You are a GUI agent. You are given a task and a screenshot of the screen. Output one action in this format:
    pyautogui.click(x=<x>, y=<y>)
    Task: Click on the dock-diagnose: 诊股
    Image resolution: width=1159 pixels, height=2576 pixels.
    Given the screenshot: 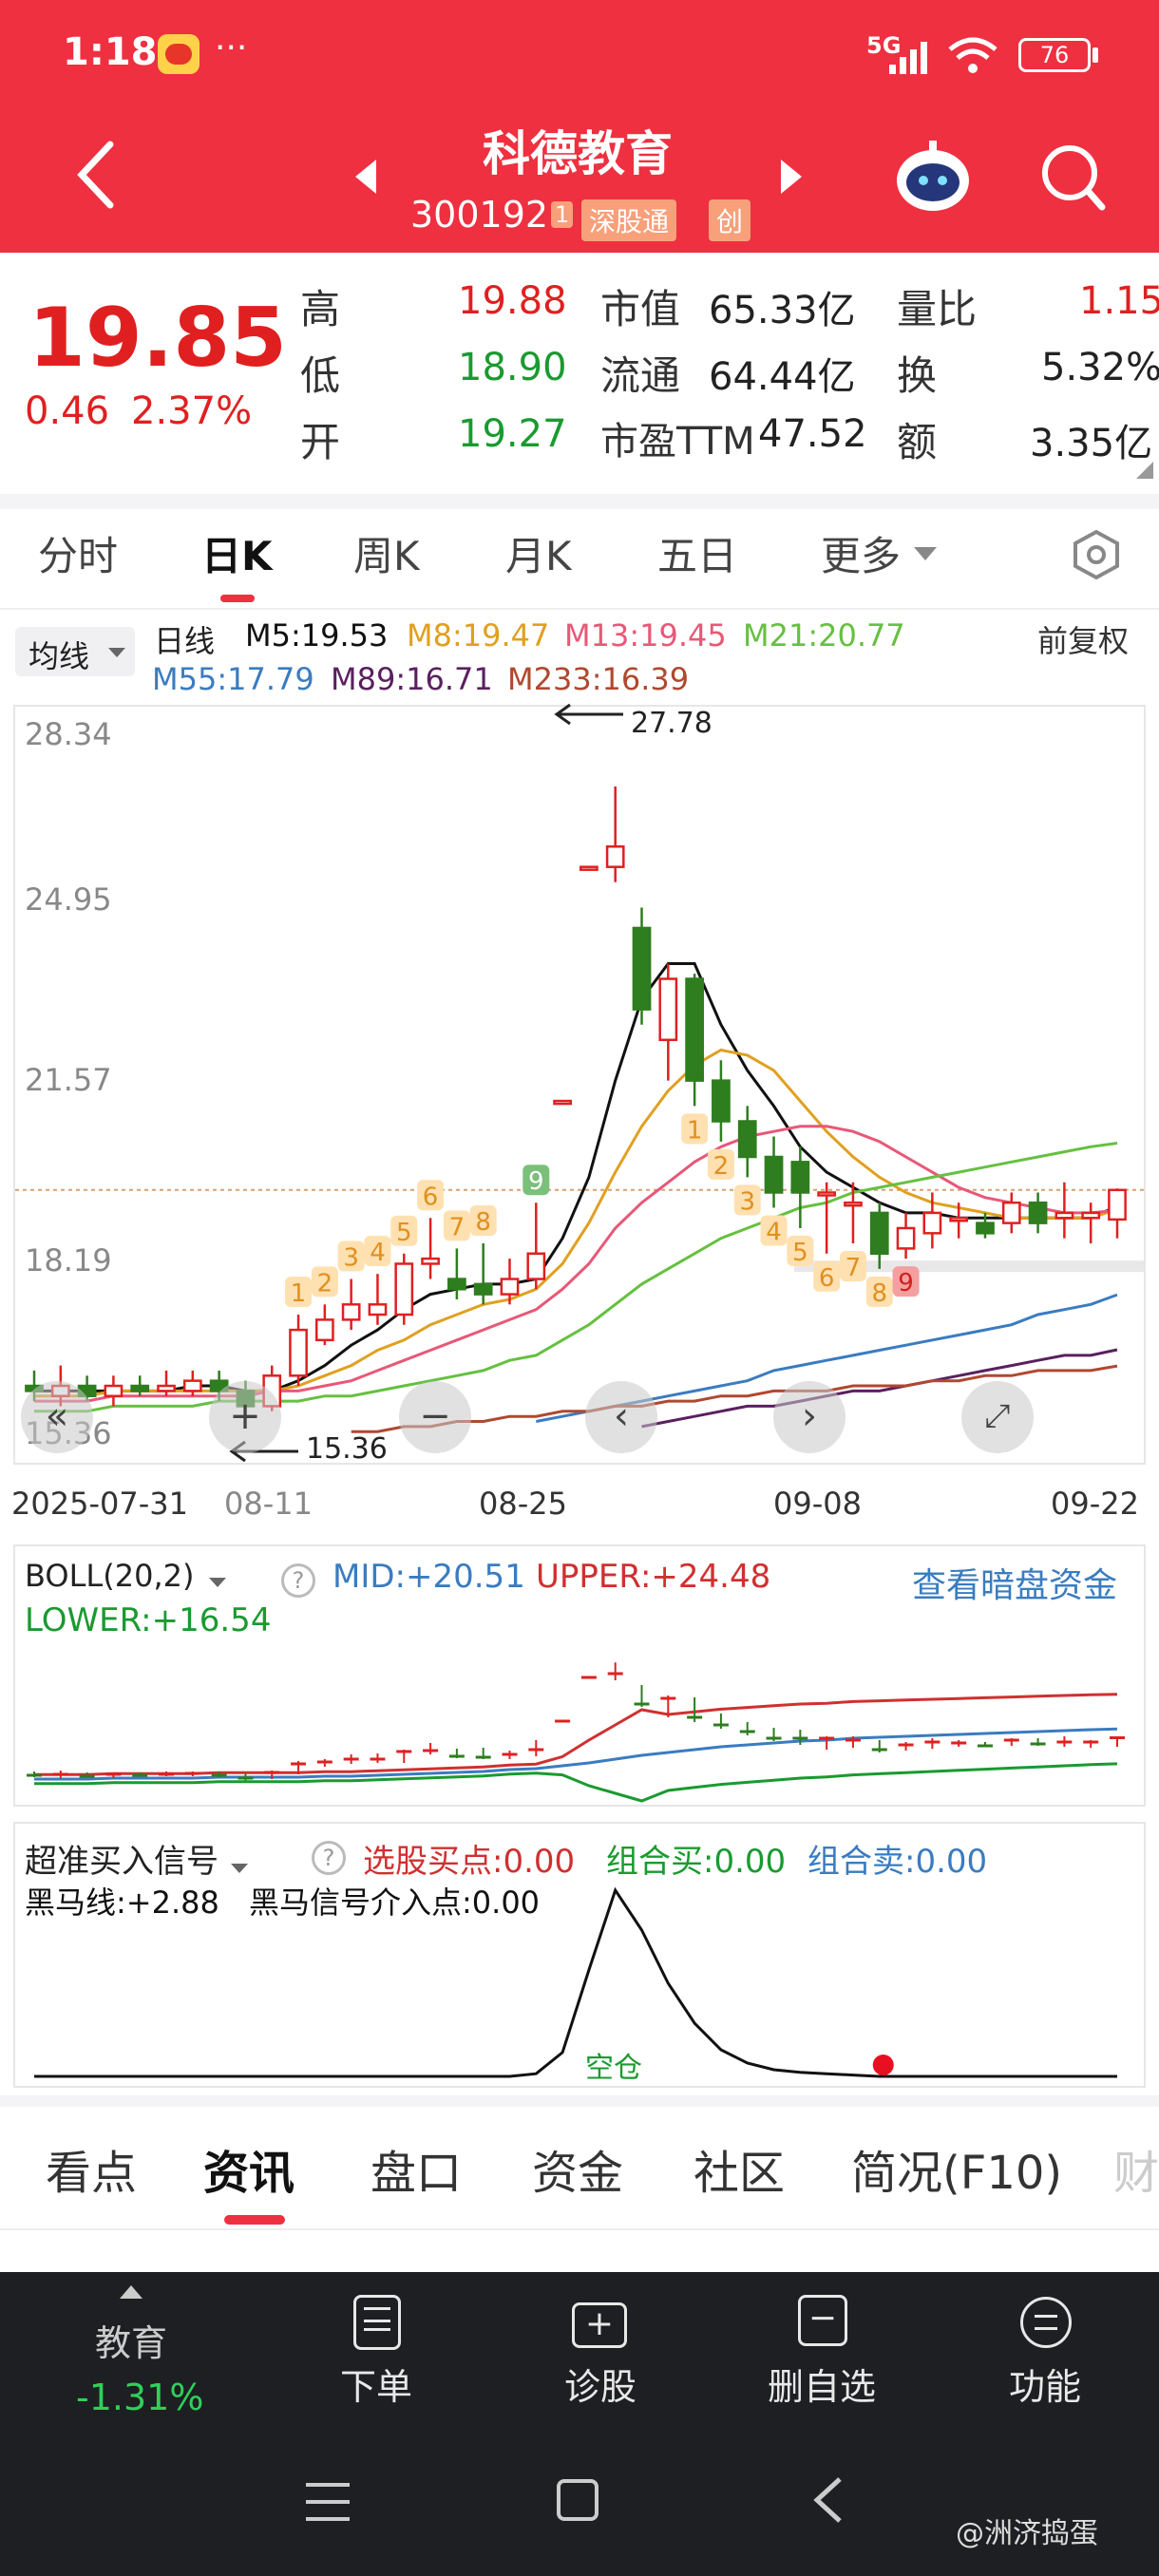 What is the action you would take?
    pyautogui.click(x=600, y=2384)
    